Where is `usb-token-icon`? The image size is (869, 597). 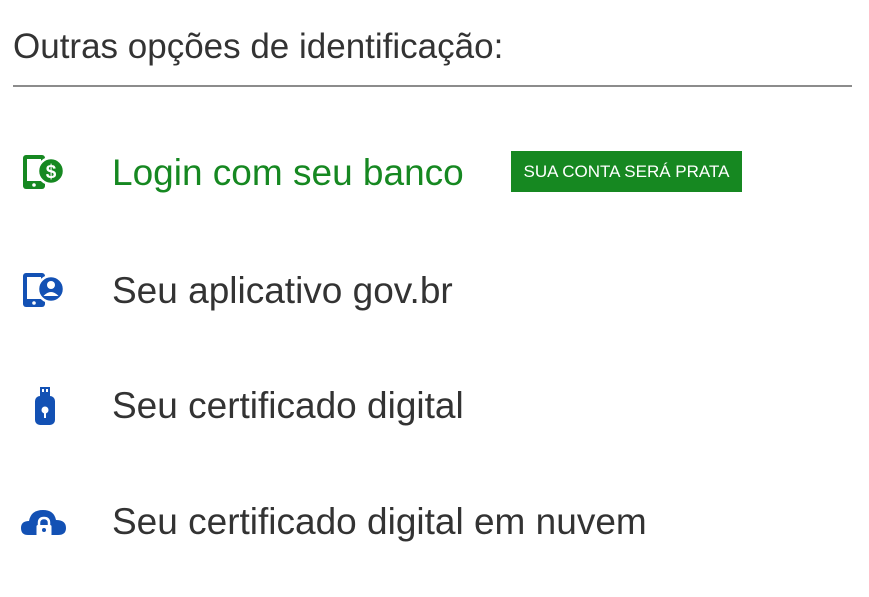 usb-token-icon is located at coordinates (44, 406).